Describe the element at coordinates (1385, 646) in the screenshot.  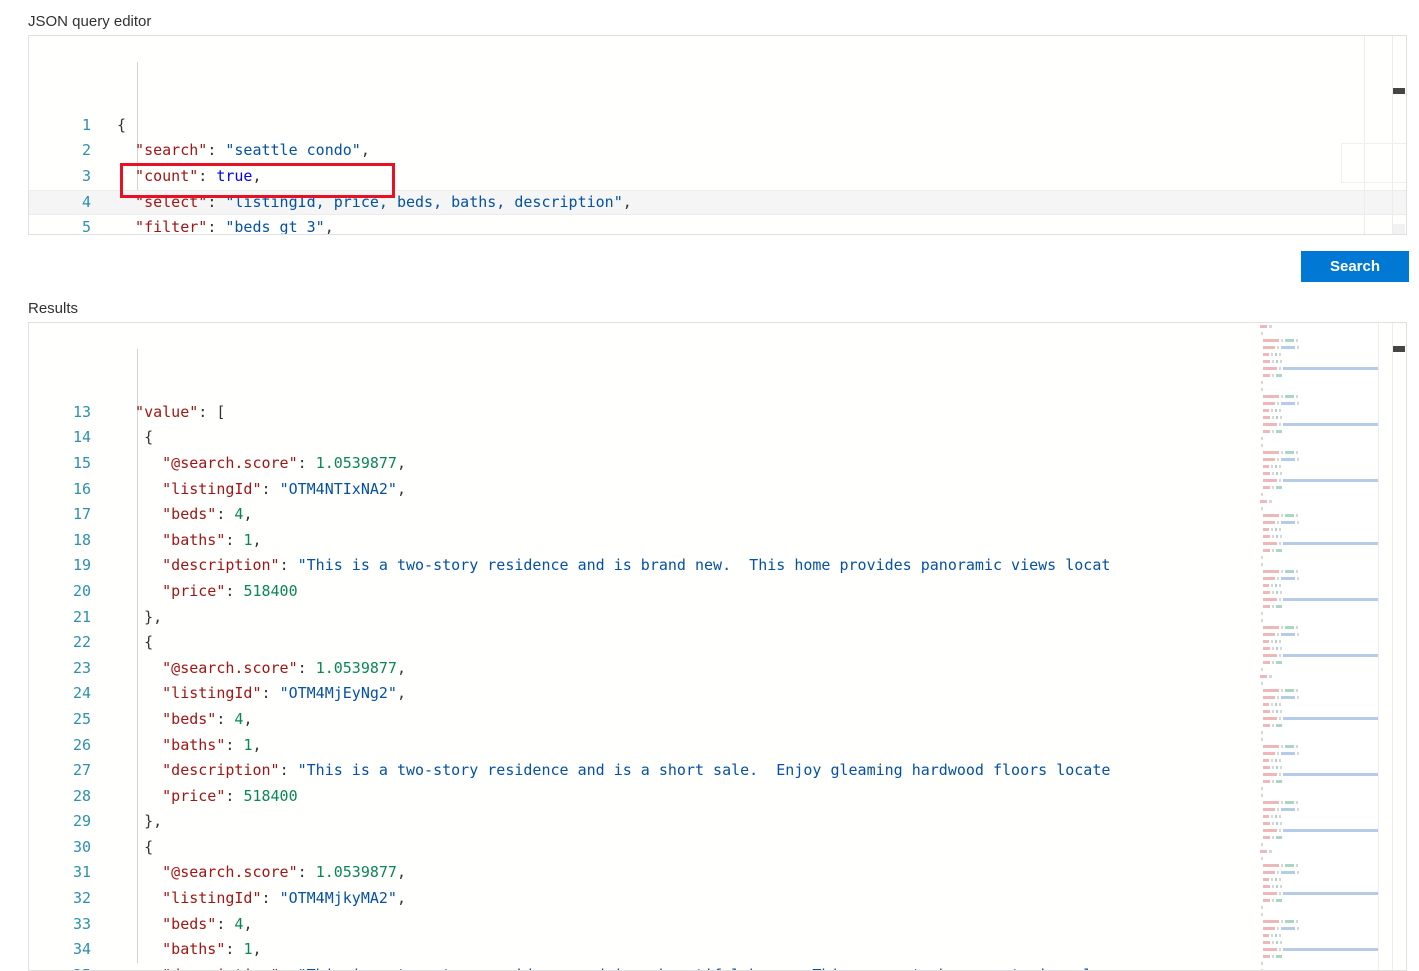
I see `results-overview-ruler` at that location.